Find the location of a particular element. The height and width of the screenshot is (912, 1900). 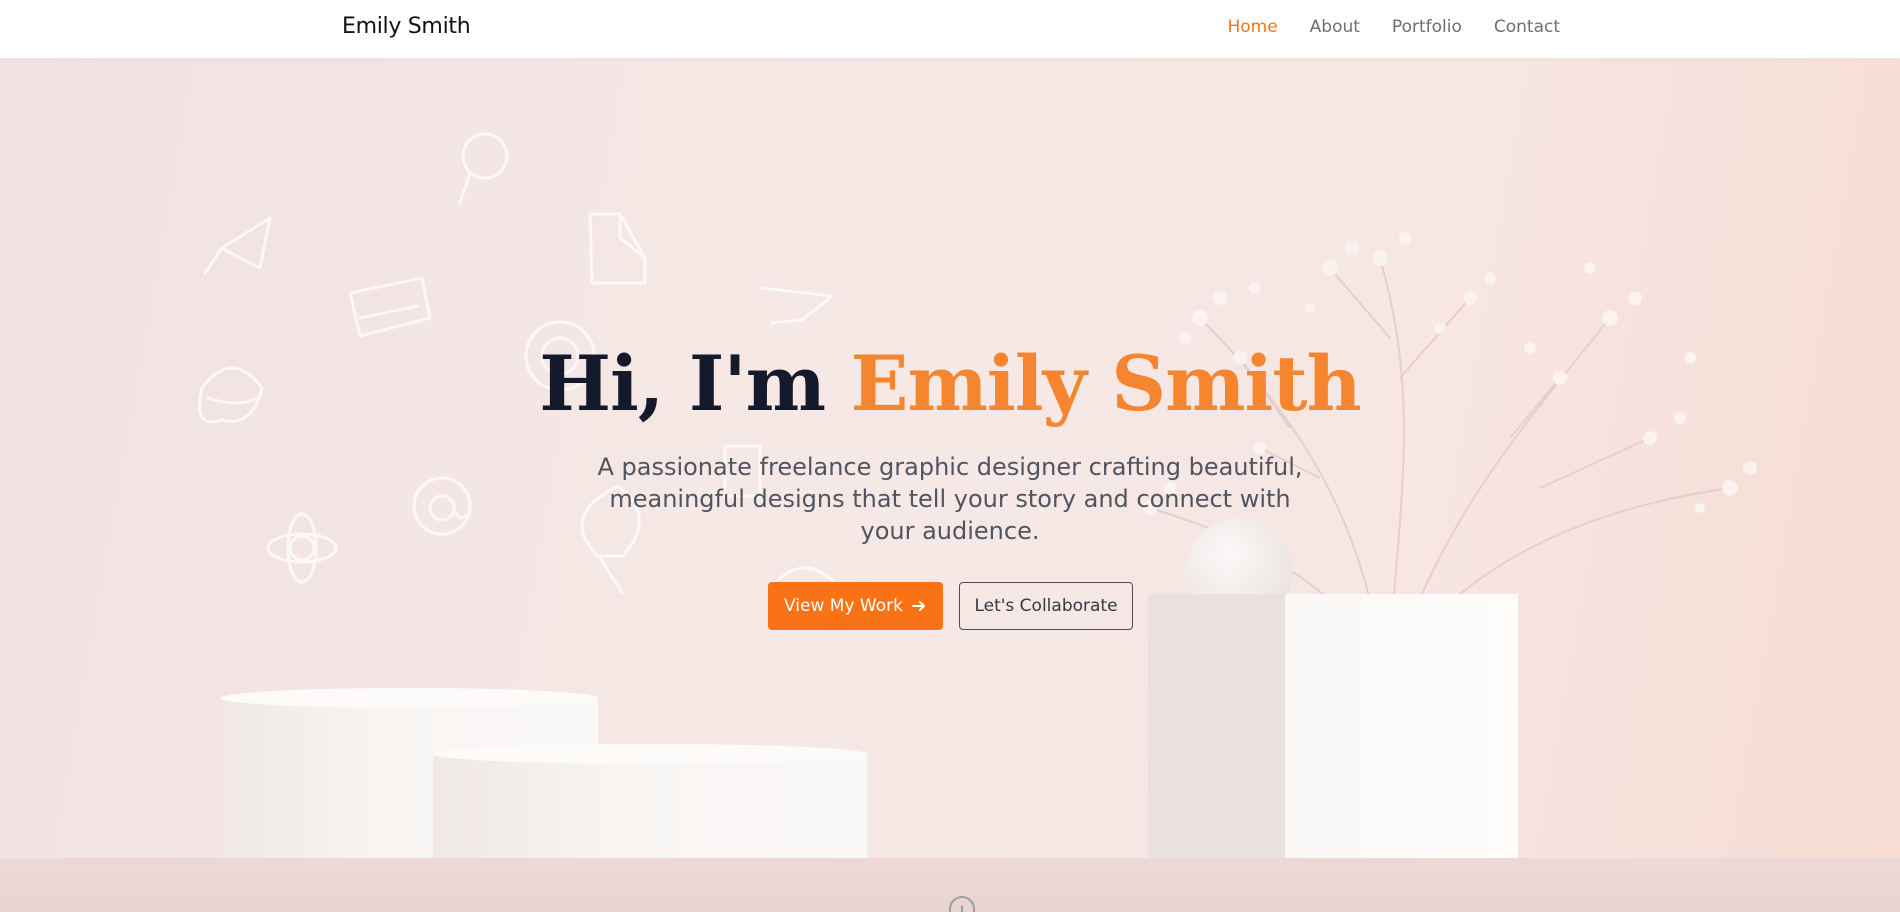

document-icon is located at coordinates (617, 248).